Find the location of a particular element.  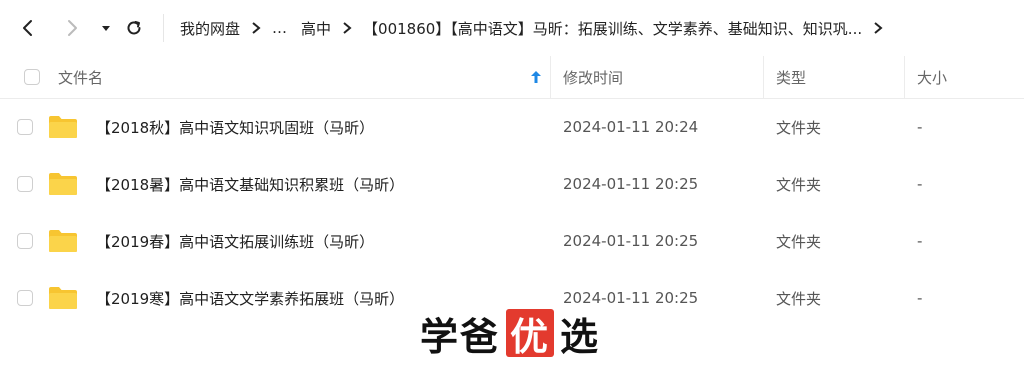

toolbar-divider is located at coordinates (163, 28).